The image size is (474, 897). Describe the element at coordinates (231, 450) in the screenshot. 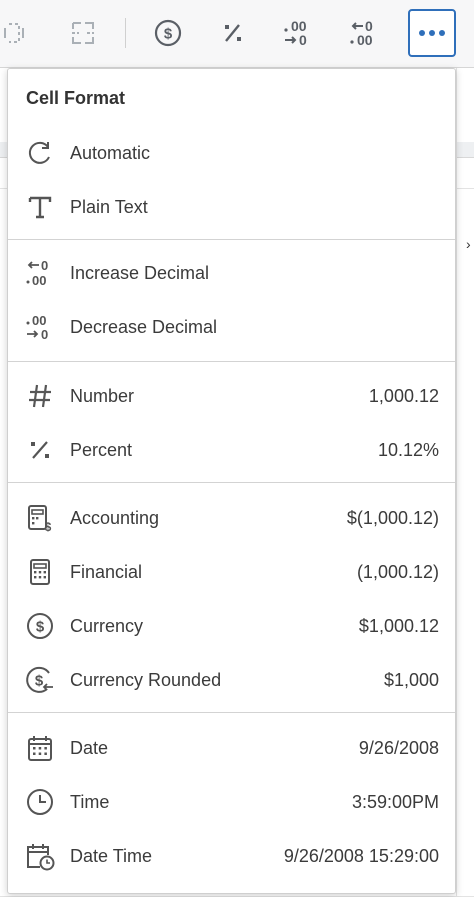

I see `menu-item-percent: Percent 10.12%` at that location.